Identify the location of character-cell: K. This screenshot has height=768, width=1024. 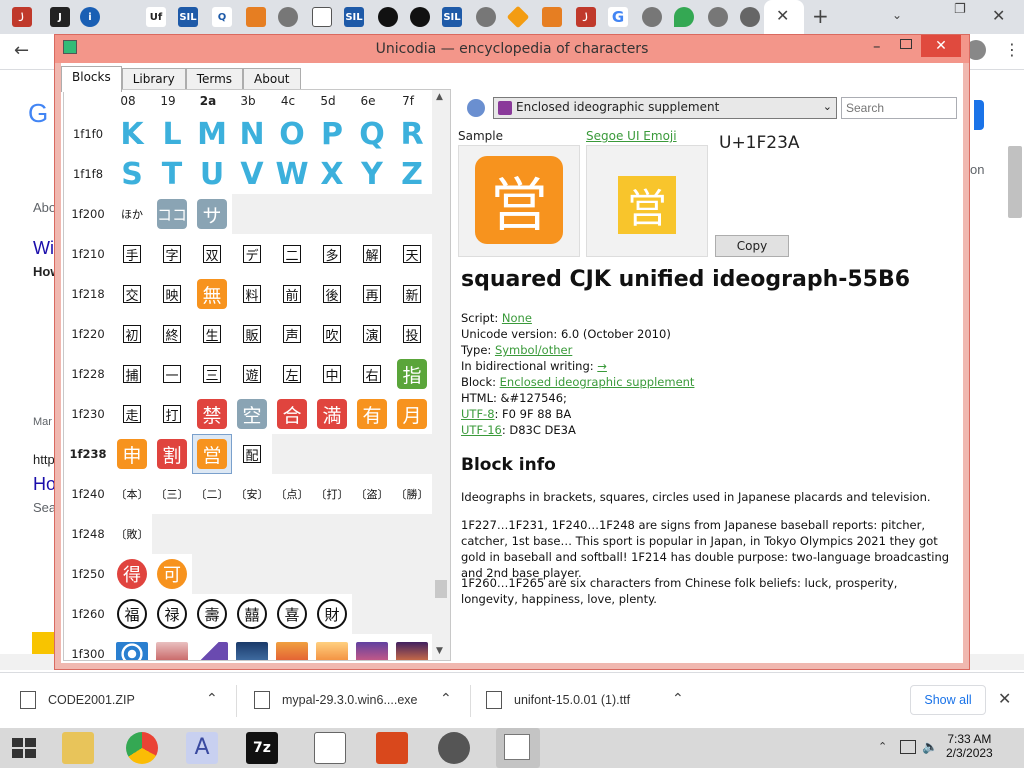
(132, 134).